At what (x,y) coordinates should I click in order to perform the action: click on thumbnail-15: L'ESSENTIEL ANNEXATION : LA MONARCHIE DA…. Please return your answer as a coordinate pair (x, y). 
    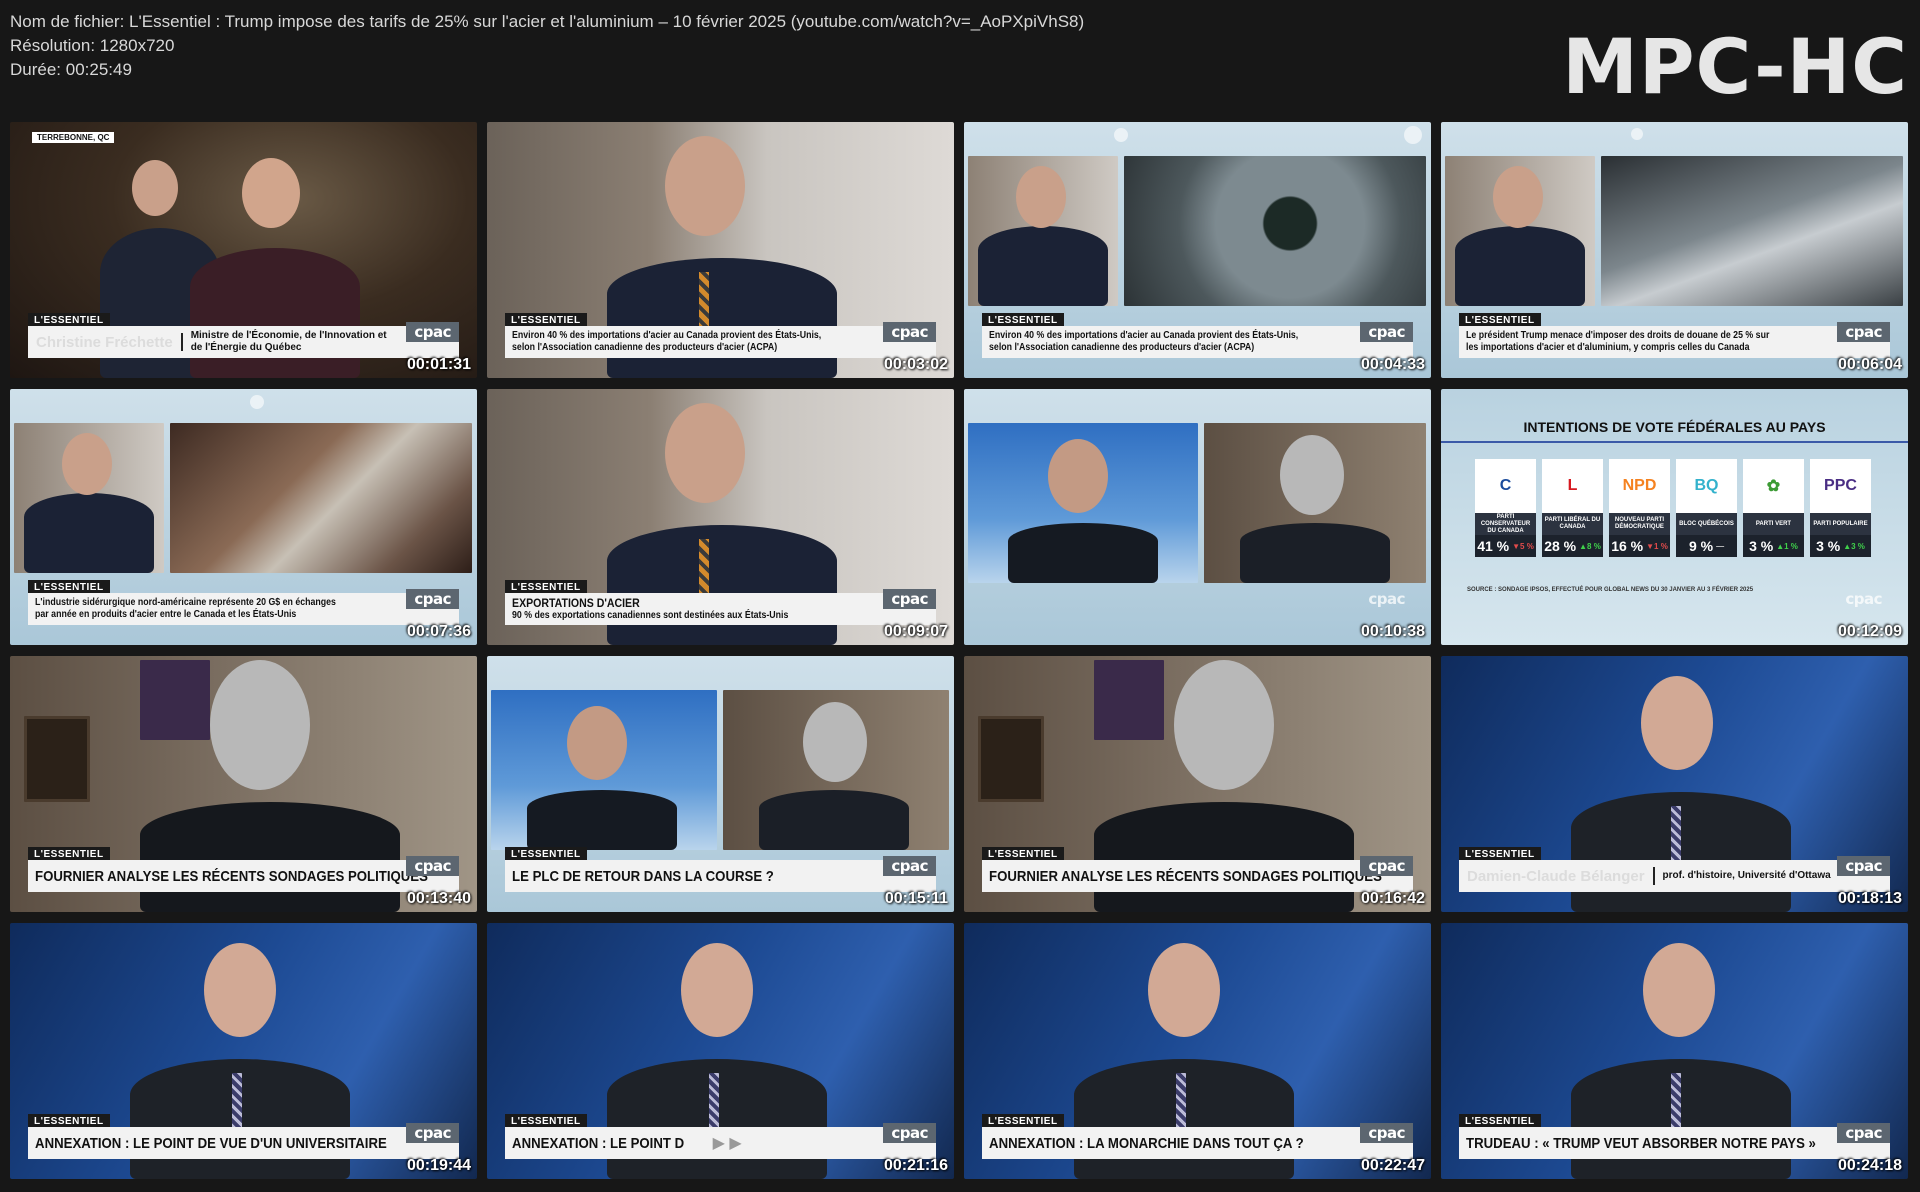
    Looking at the image, I should click on (1197, 1051).